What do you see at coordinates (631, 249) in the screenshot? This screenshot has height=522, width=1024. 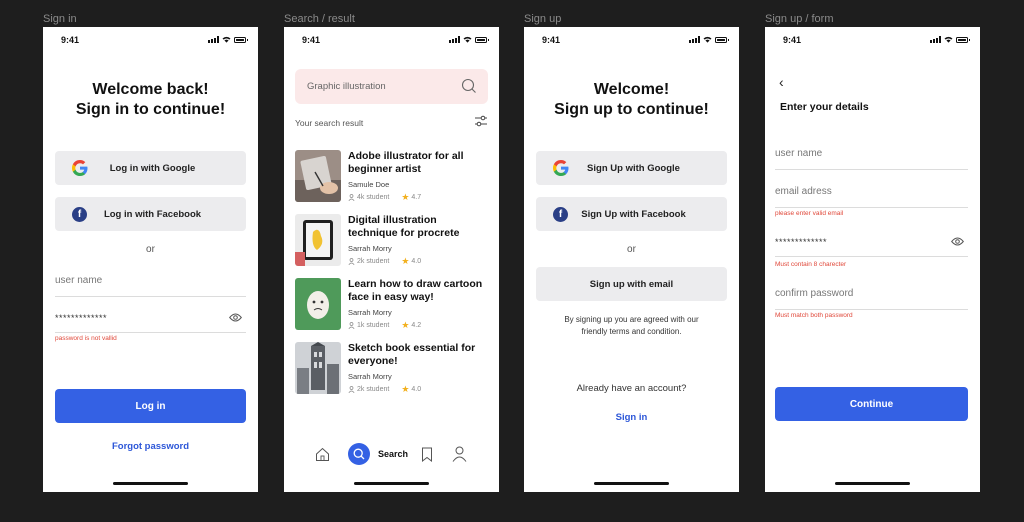 I see `or-divider: or` at bounding box center [631, 249].